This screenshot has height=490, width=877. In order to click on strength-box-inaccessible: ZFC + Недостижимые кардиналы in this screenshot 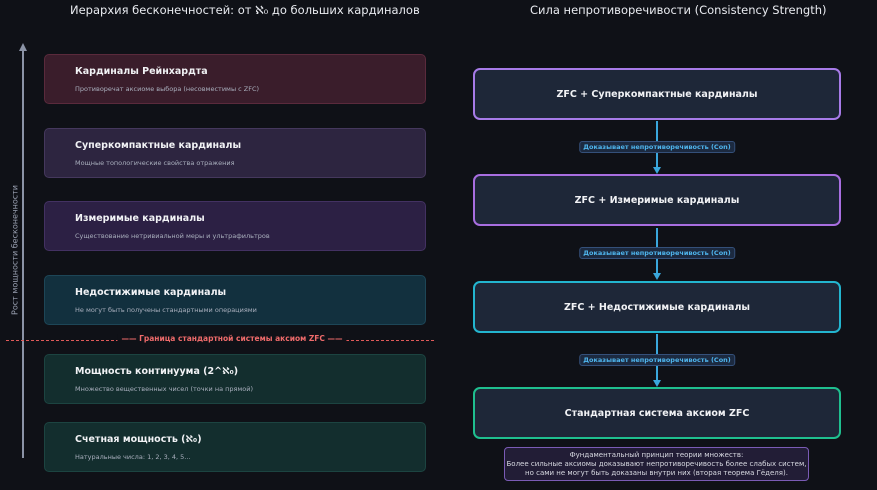, I will do `click(657, 307)`.